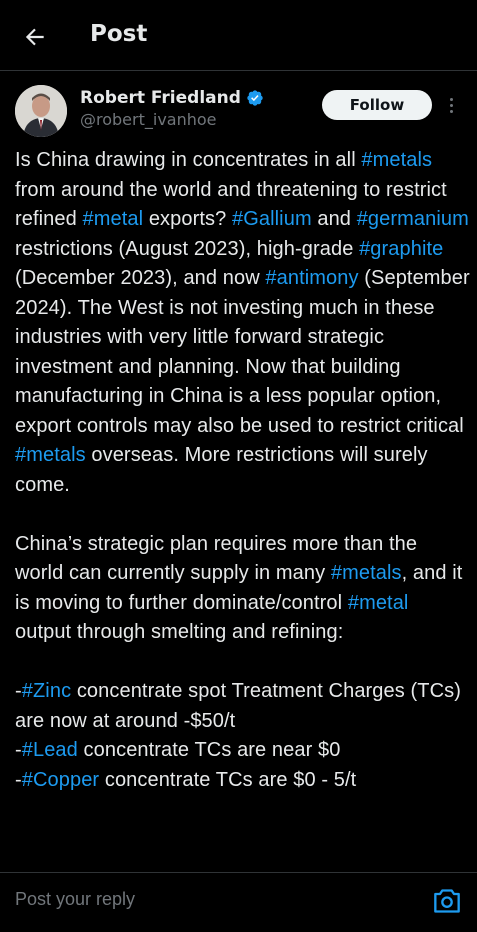 The height and width of the screenshot is (932, 477). What do you see at coordinates (413, 219) in the screenshot?
I see `hashtag-link: #germanium` at bounding box center [413, 219].